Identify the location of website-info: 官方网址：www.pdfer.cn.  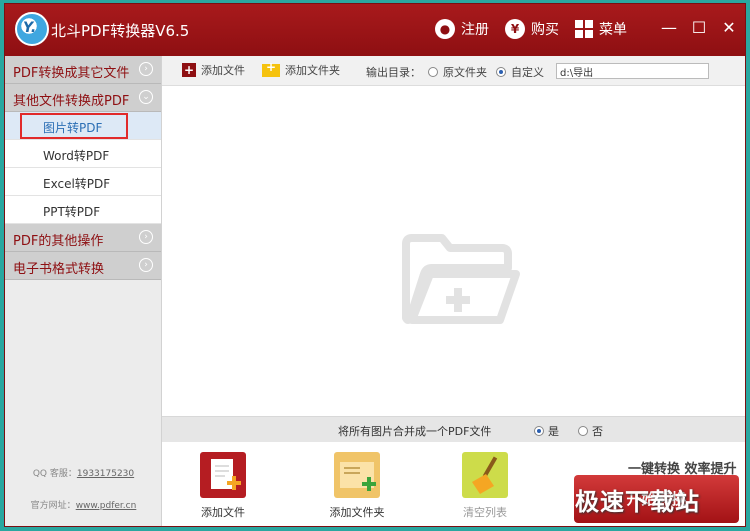
(83, 504).